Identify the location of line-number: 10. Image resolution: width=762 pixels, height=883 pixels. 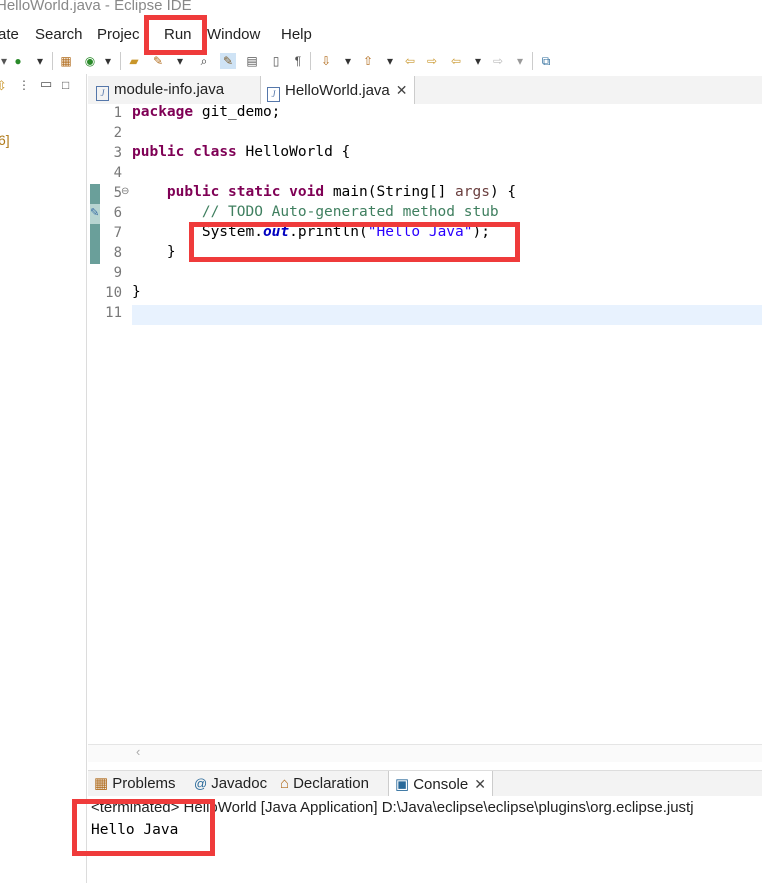
(113, 293).